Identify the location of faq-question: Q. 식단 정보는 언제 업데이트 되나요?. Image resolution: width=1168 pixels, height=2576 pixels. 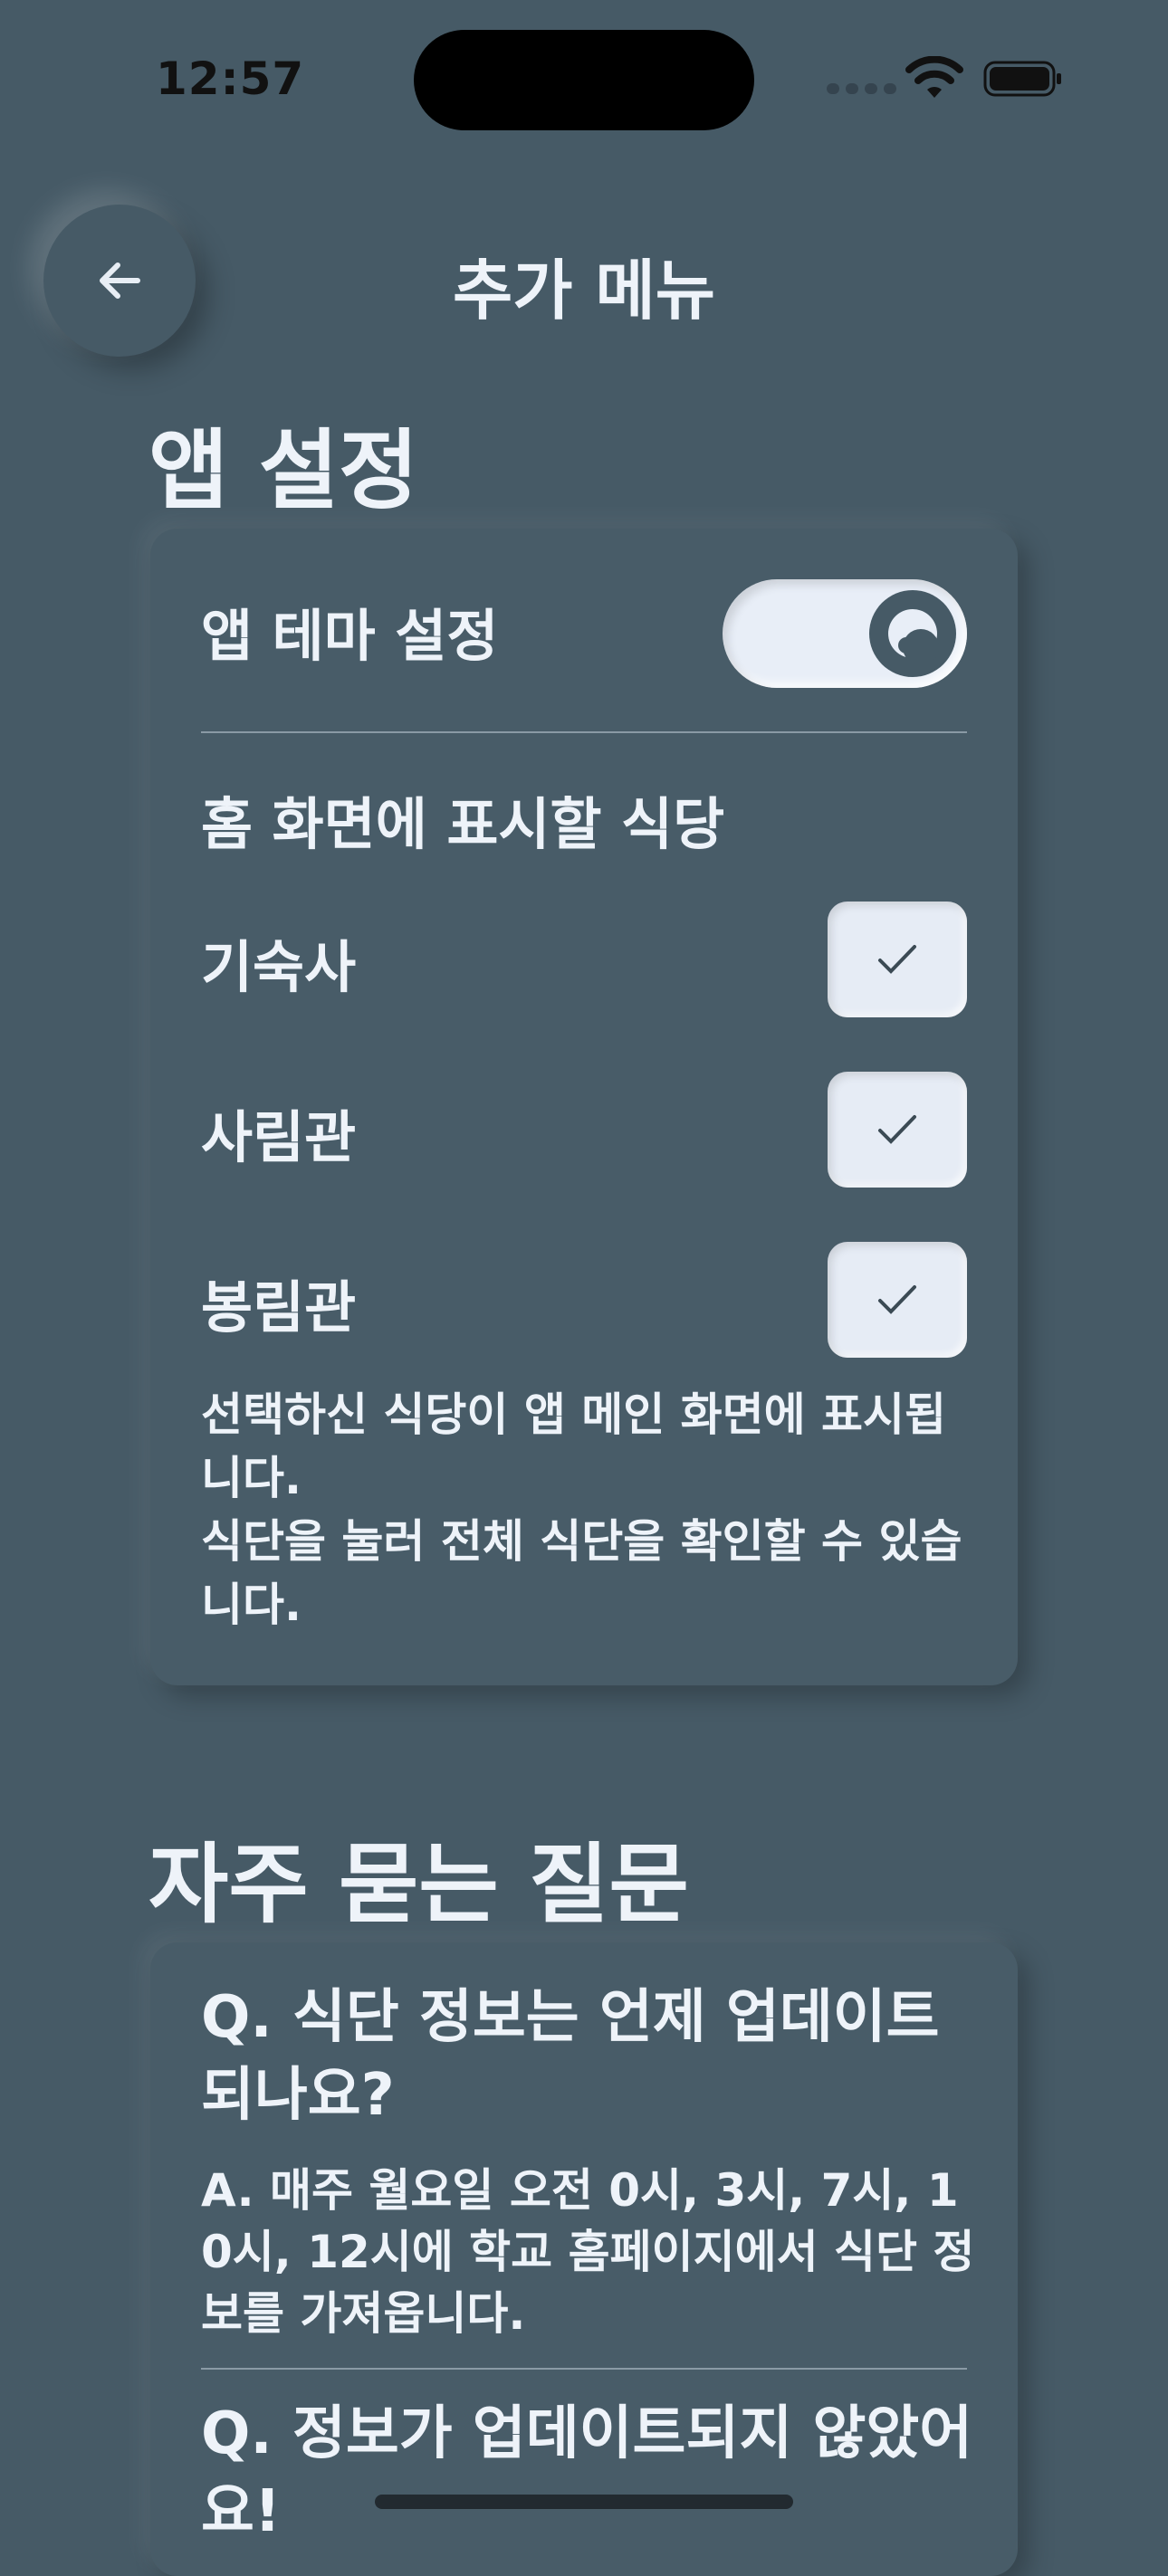
(590, 2056).